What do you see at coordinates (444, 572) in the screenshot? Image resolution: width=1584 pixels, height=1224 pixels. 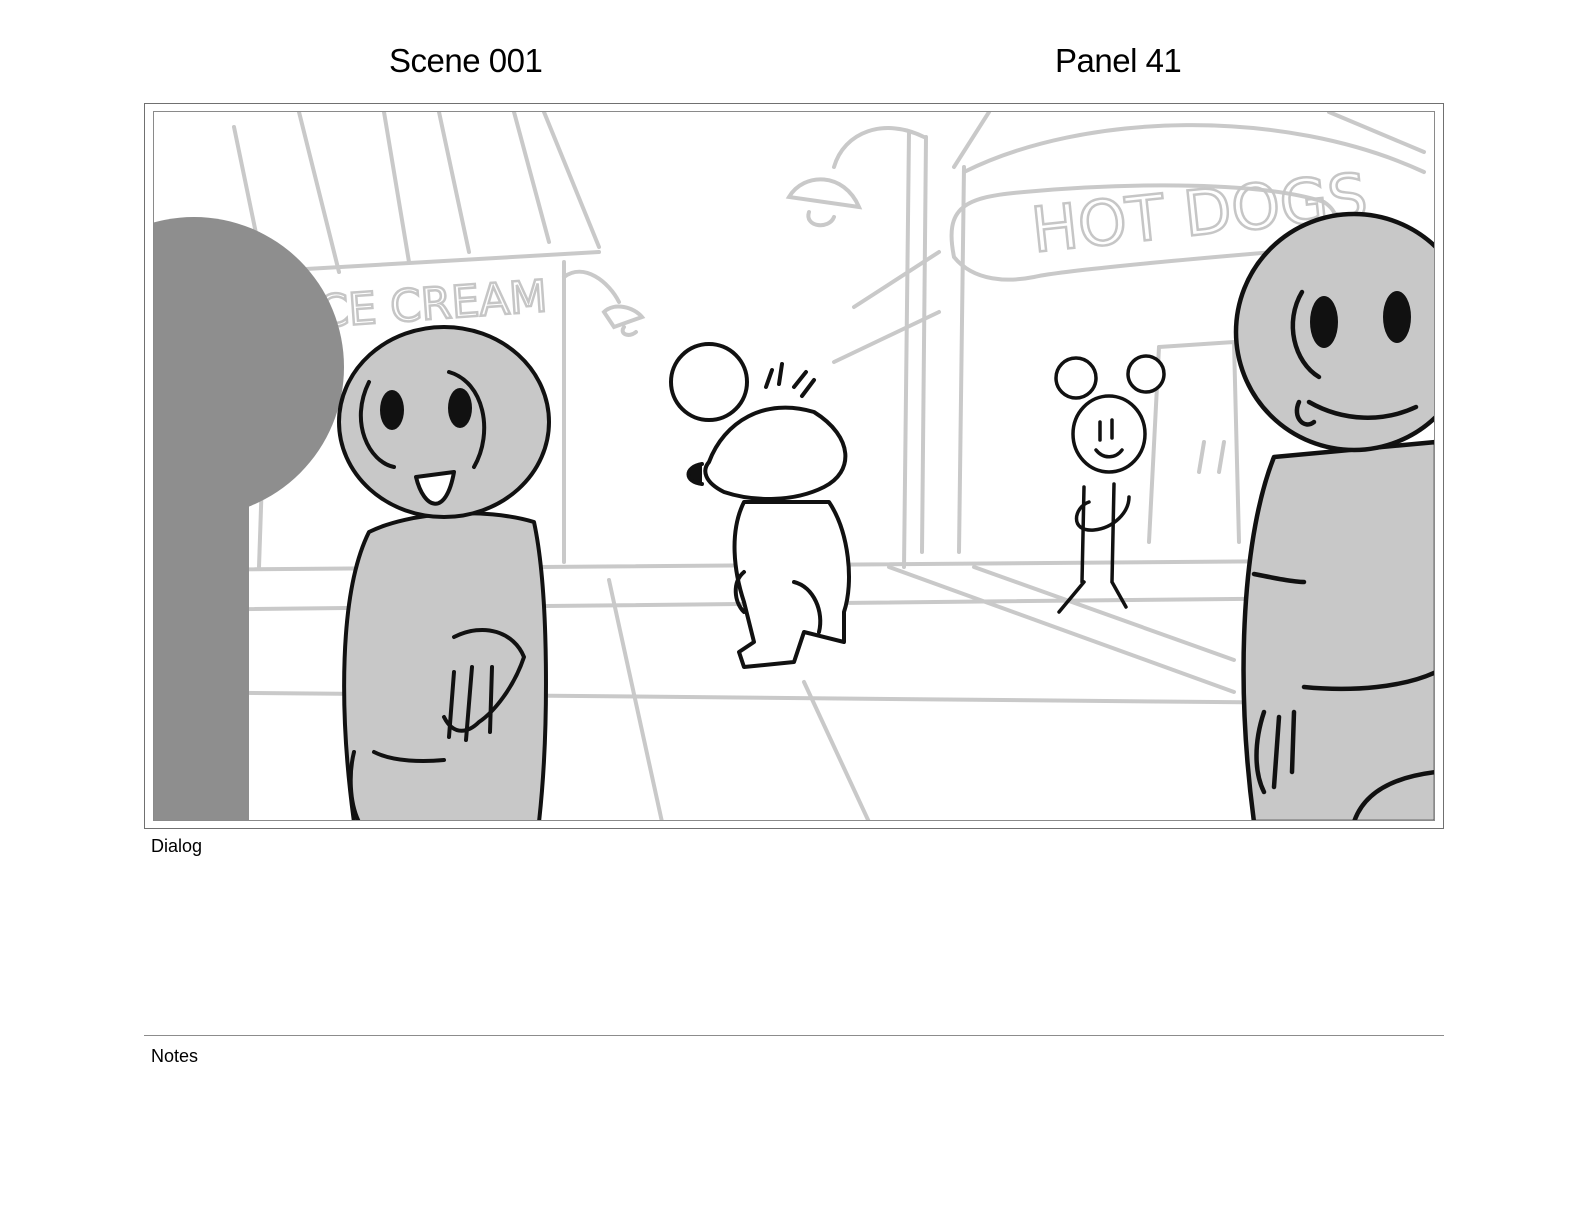 I see `character-talking` at bounding box center [444, 572].